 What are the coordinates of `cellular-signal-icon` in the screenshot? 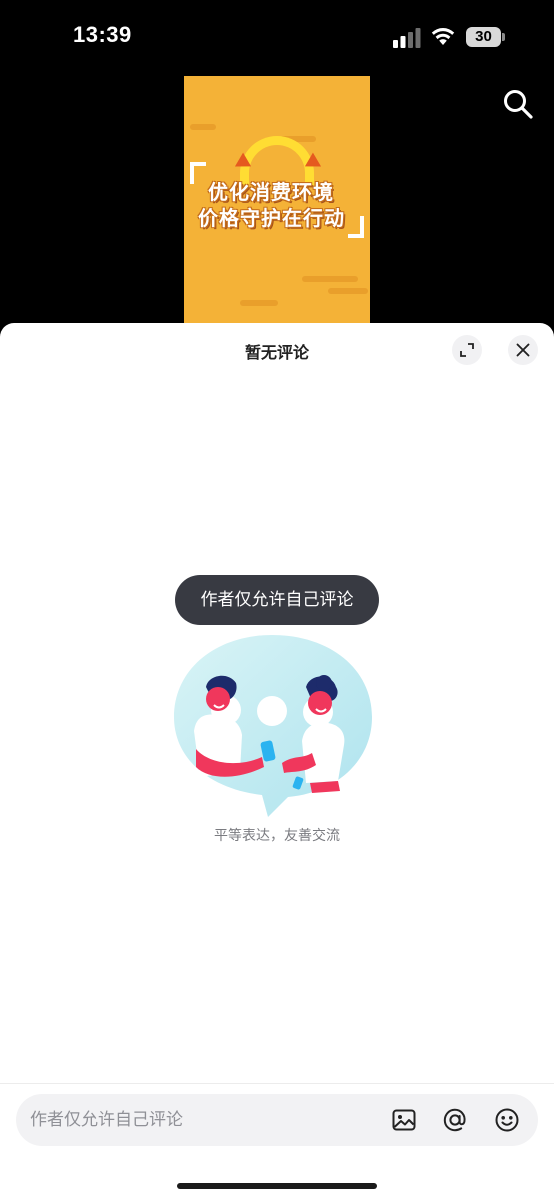 It's located at (407, 38).